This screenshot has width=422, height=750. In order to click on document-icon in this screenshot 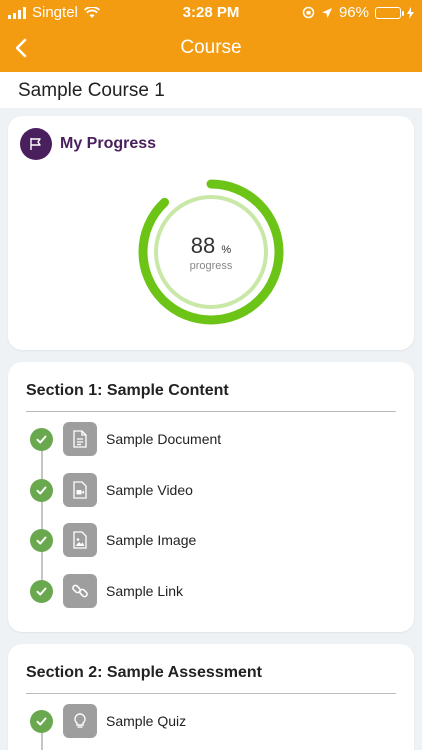, I will do `click(80, 439)`.